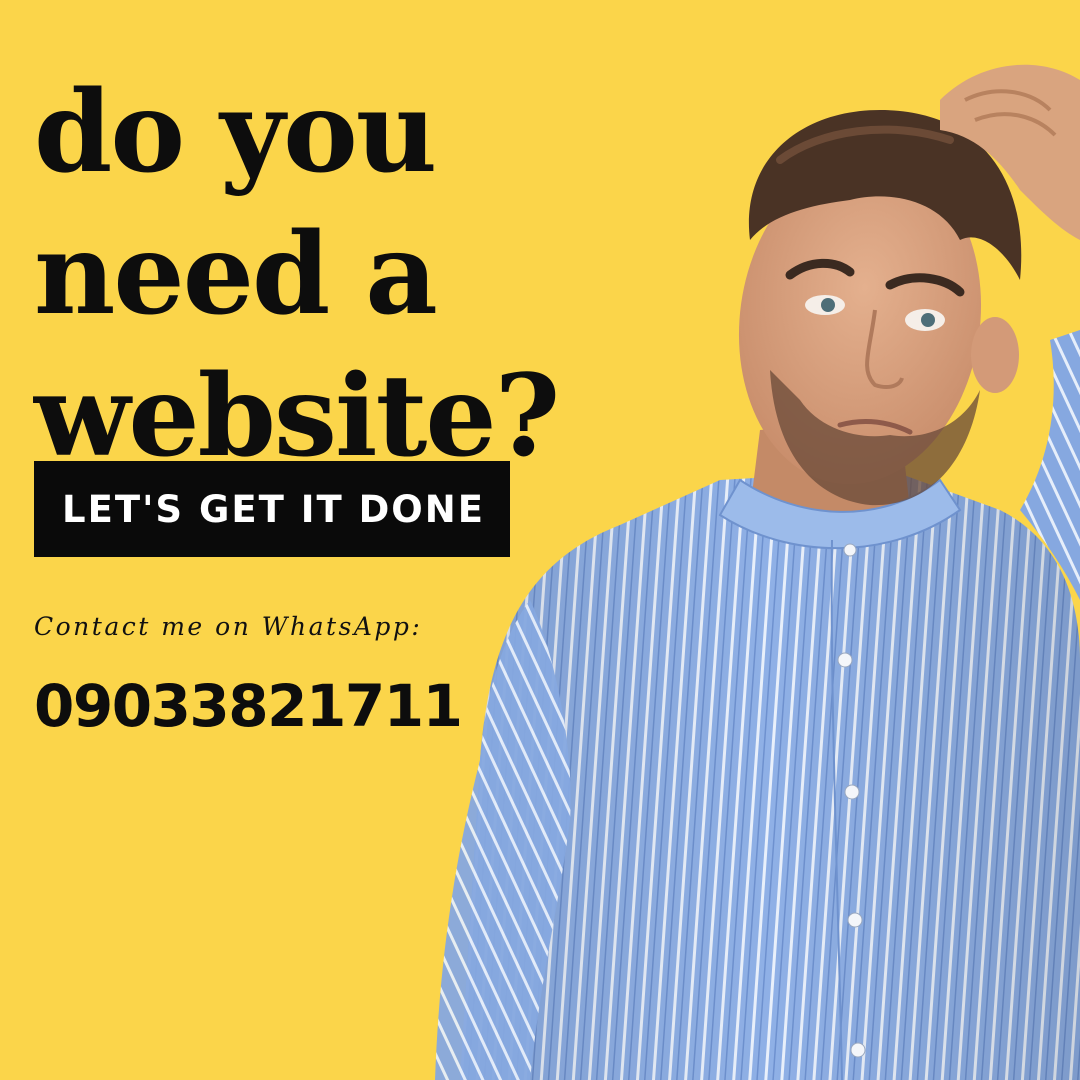 The width and height of the screenshot is (1080, 1080). What do you see at coordinates (248, 706) in the screenshot?
I see `phone-number: 09033821711` at bounding box center [248, 706].